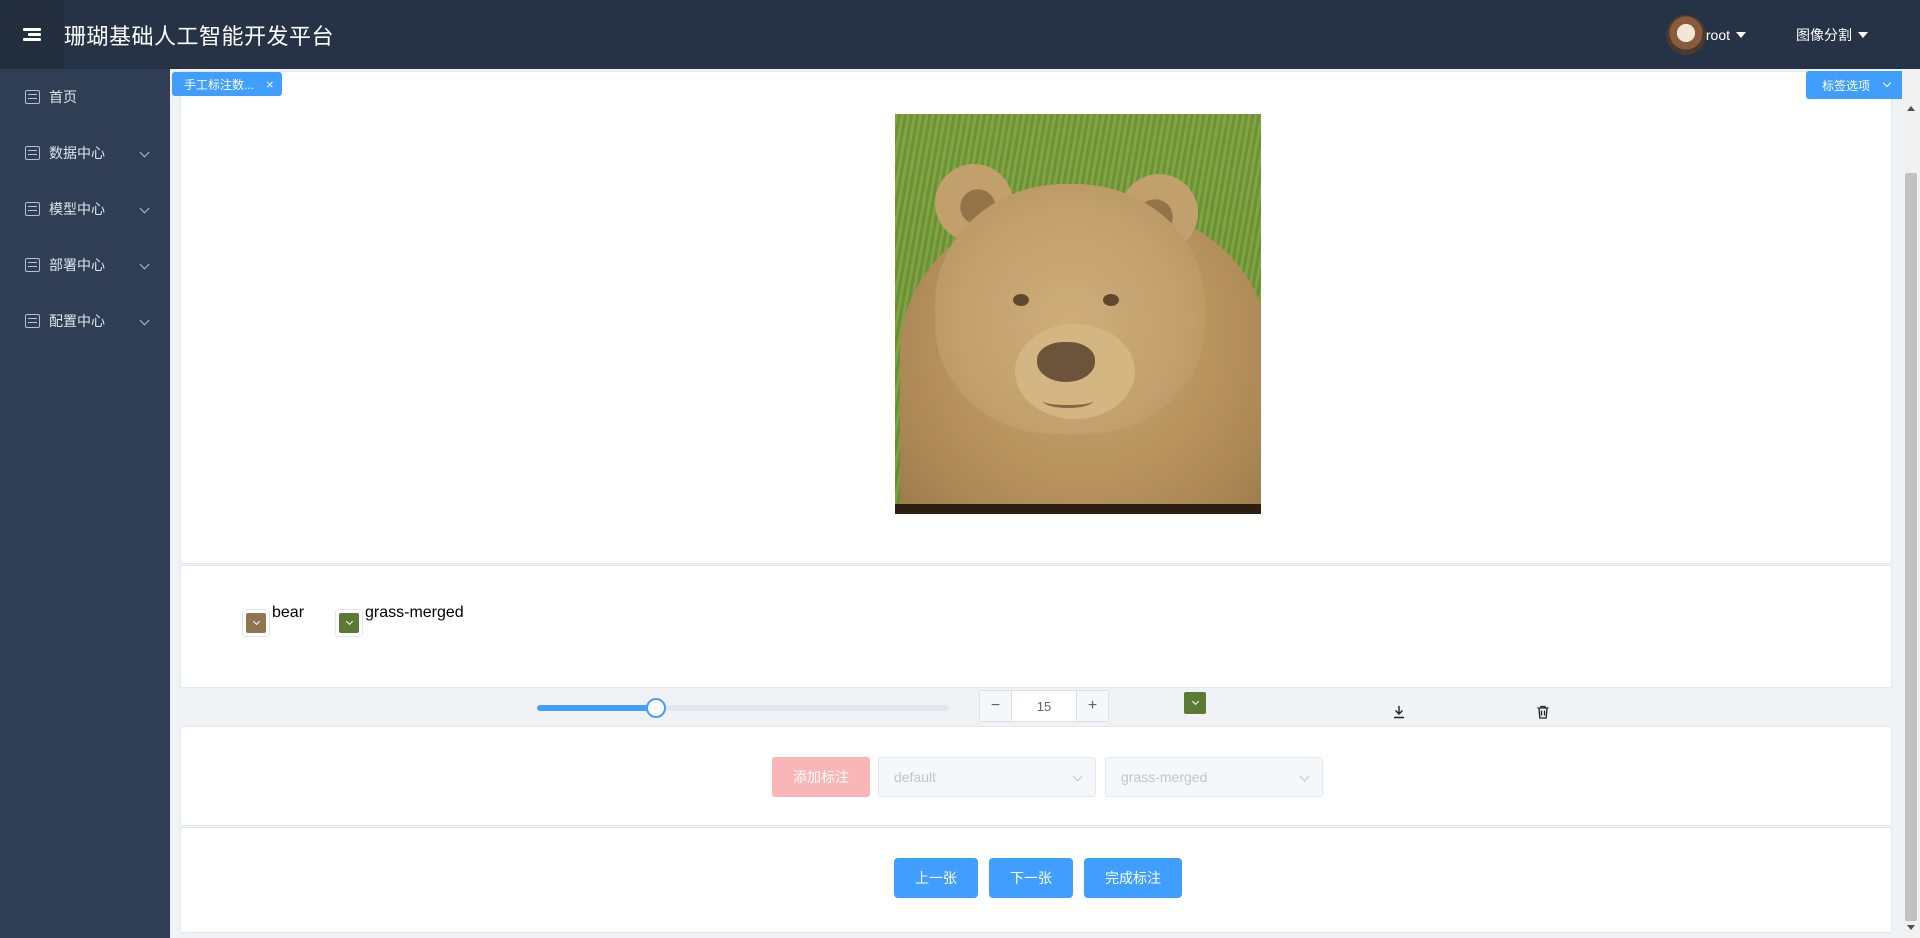  I want to click on segmentation-mask-overlay, so click(1078, 314).